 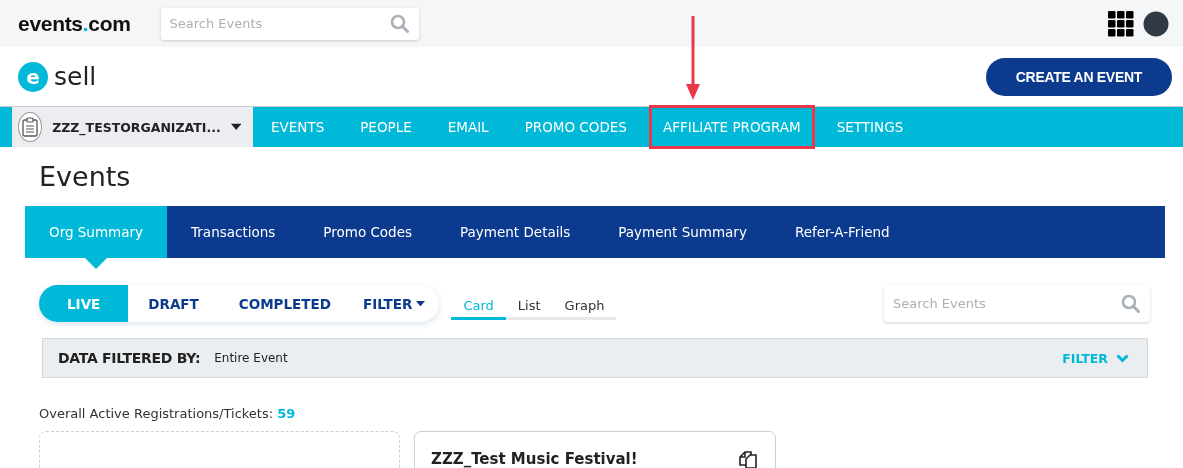 What do you see at coordinates (1156, 23) in the screenshot?
I see `avatar-icon` at bounding box center [1156, 23].